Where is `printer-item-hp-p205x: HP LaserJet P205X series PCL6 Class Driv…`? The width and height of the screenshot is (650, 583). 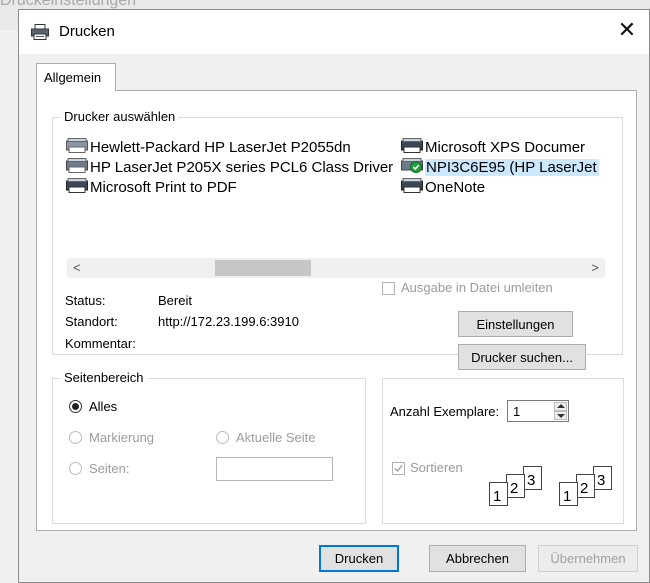 printer-item-hp-p205x: HP LaserJet P205X series PCL6 Class Driv… is located at coordinates (229, 167).